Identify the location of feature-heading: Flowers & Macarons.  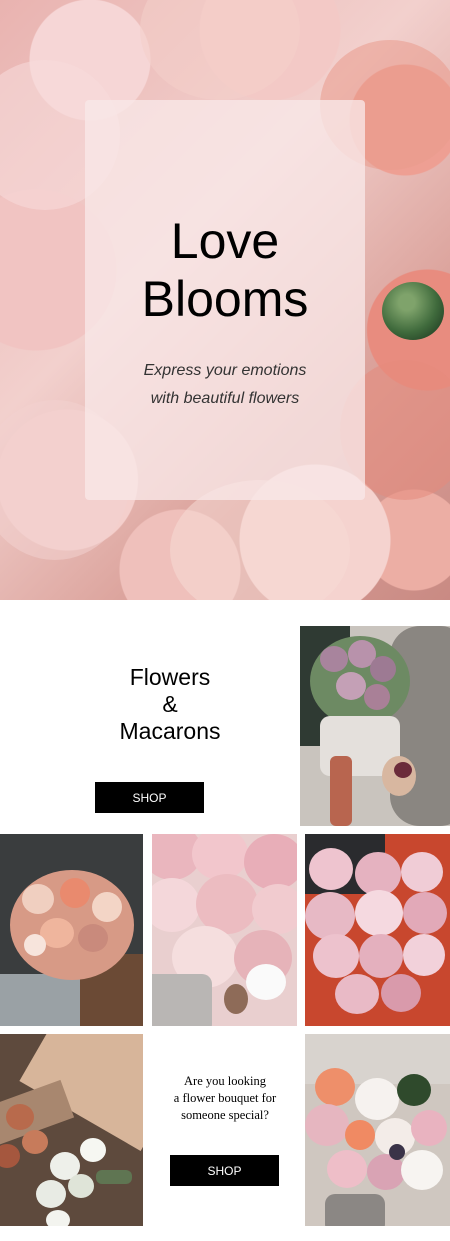
(170, 704).